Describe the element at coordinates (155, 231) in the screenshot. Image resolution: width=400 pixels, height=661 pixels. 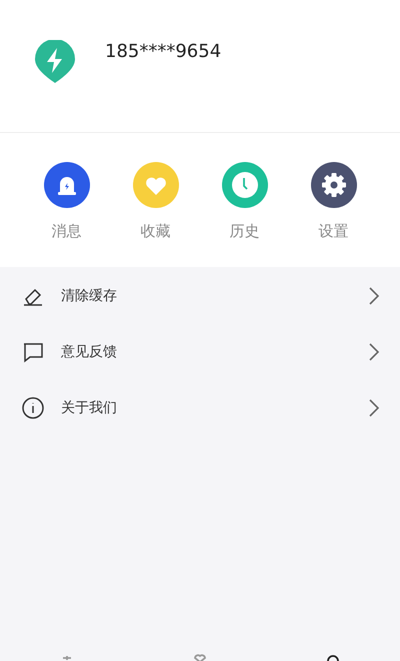
I see `shortcut-label: 收藏` at that location.